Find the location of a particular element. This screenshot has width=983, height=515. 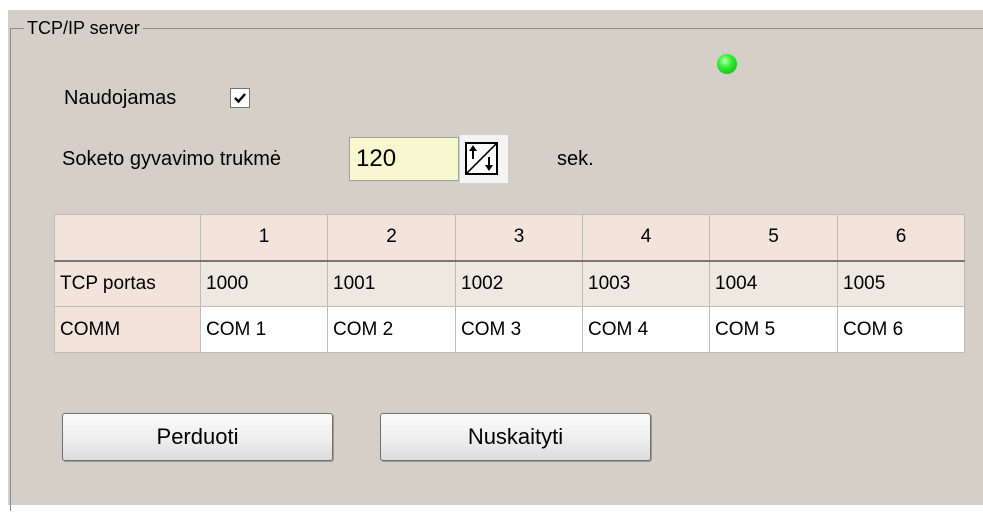

socket-lifetime-input is located at coordinates (404, 159).